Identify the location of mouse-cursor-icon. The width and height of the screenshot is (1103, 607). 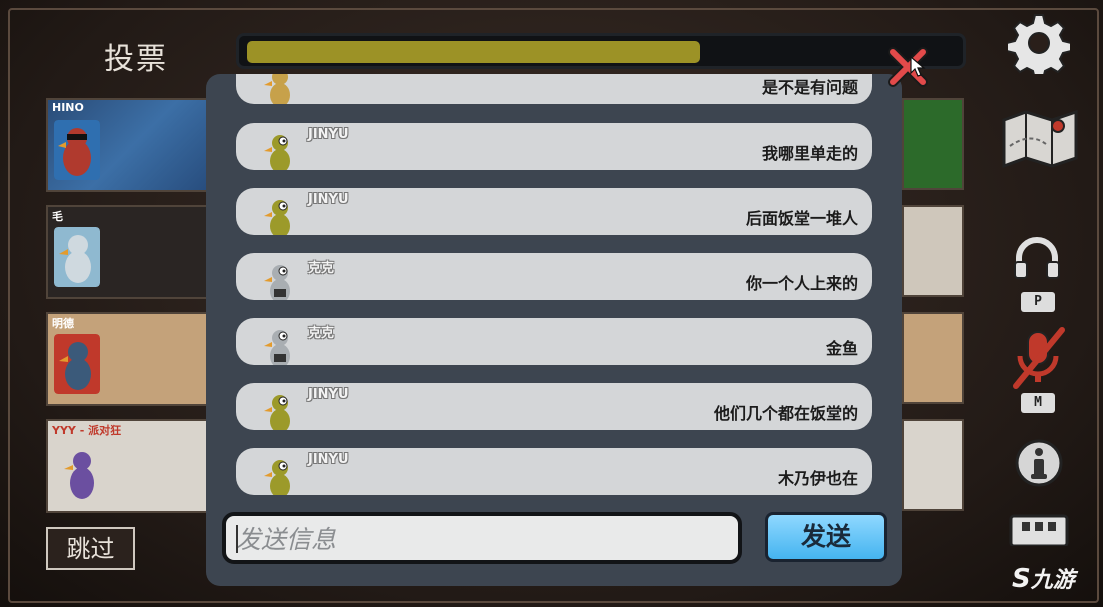
(918, 66).